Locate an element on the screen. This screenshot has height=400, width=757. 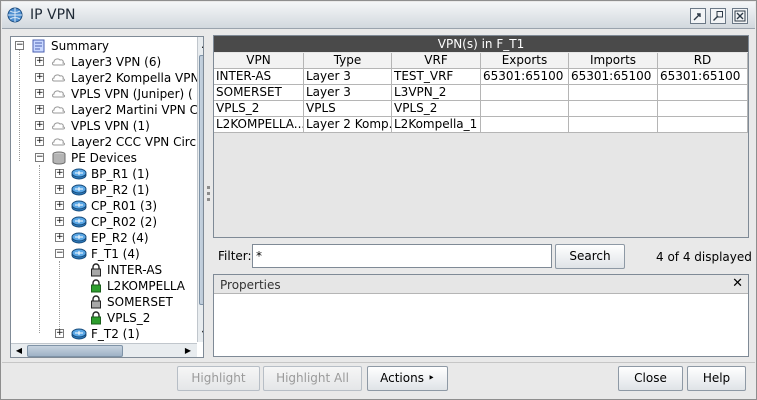
tree-item-summary: − Summary is located at coordinates (60, 46).